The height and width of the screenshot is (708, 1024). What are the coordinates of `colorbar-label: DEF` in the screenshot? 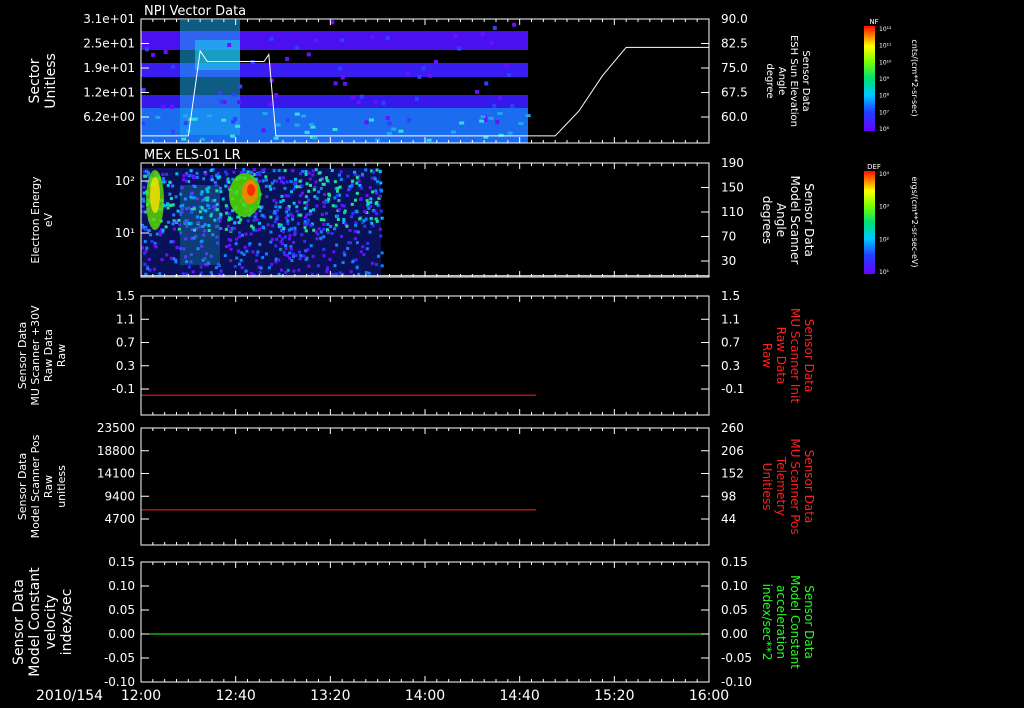 It's located at (874, 167).